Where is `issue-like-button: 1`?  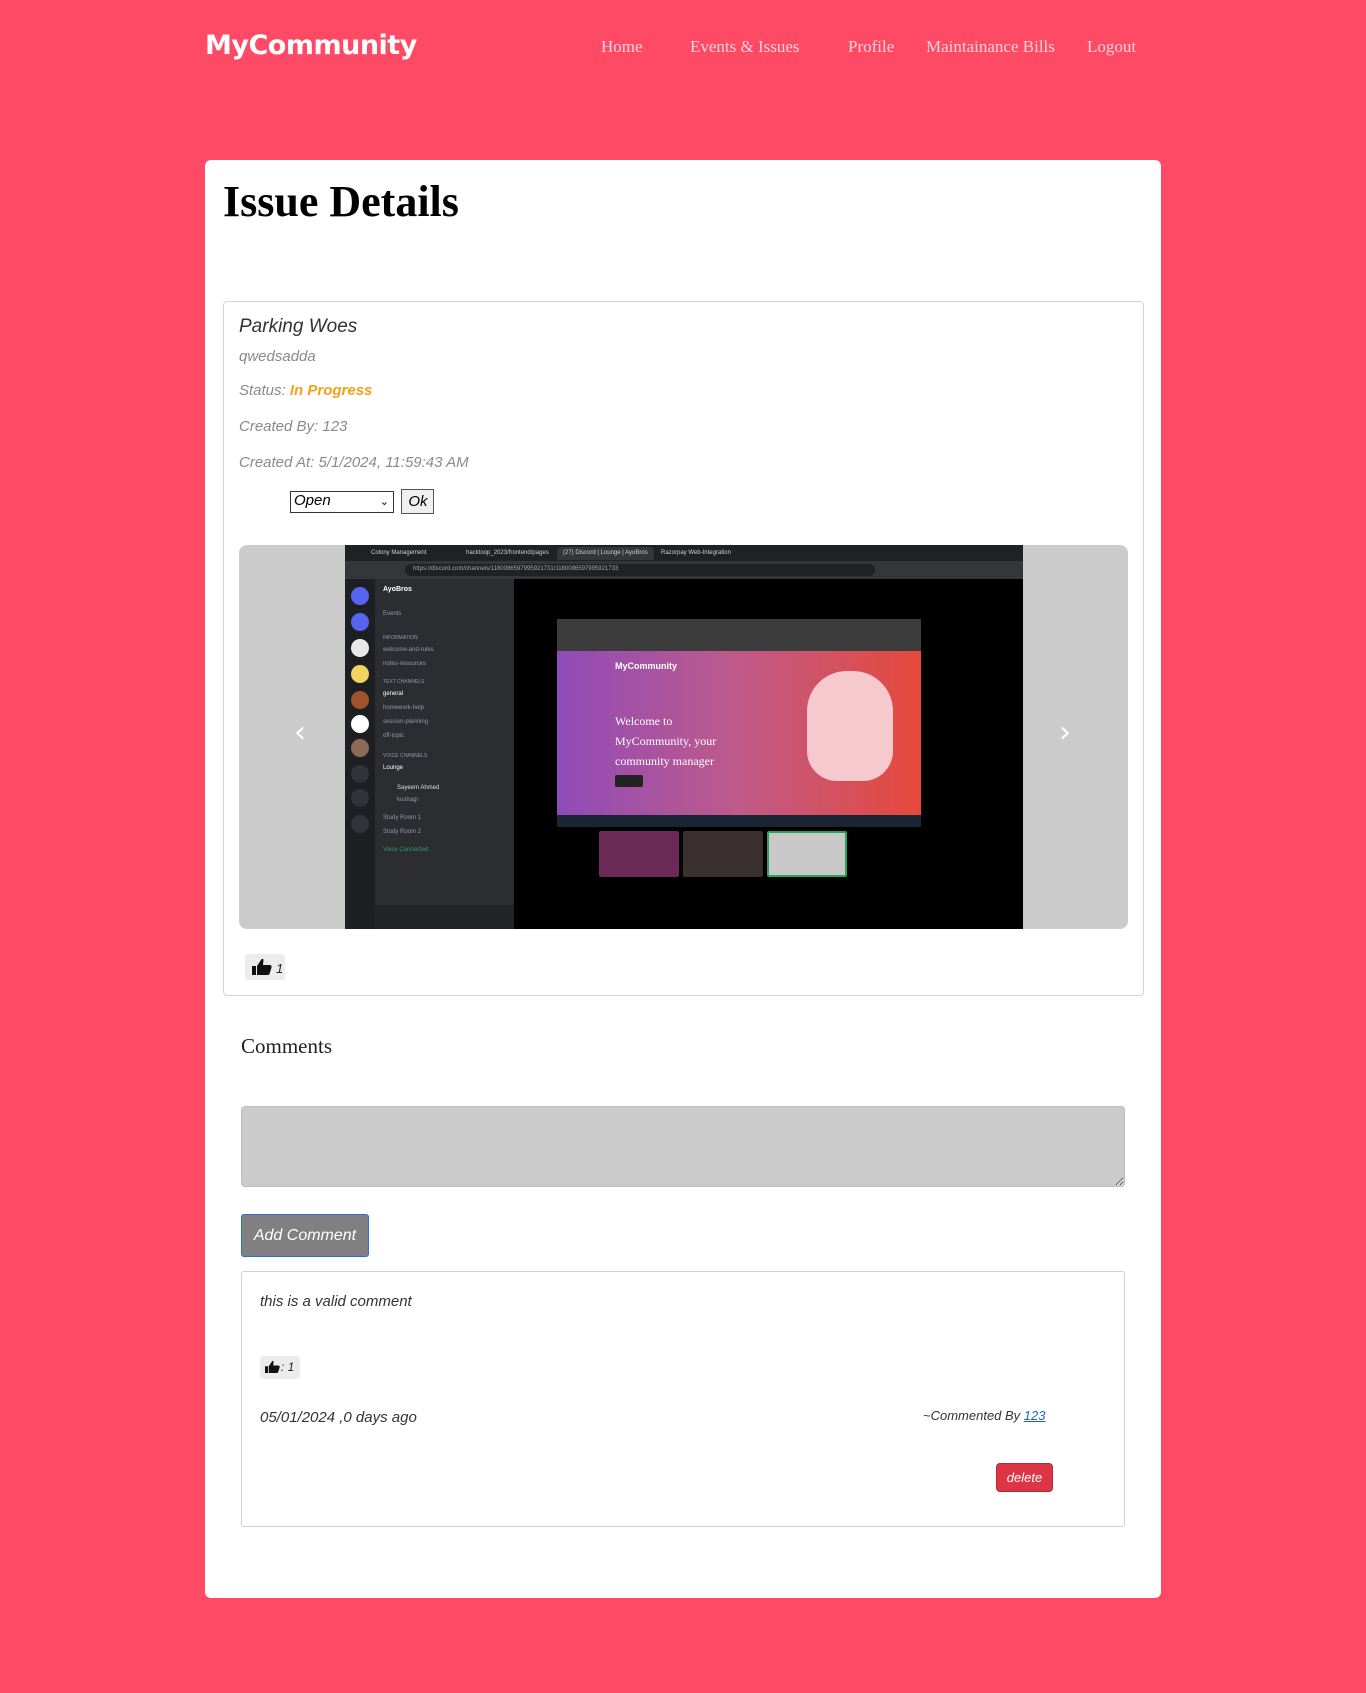
issue-like-button: 1 is located at coordinates (265, 967).